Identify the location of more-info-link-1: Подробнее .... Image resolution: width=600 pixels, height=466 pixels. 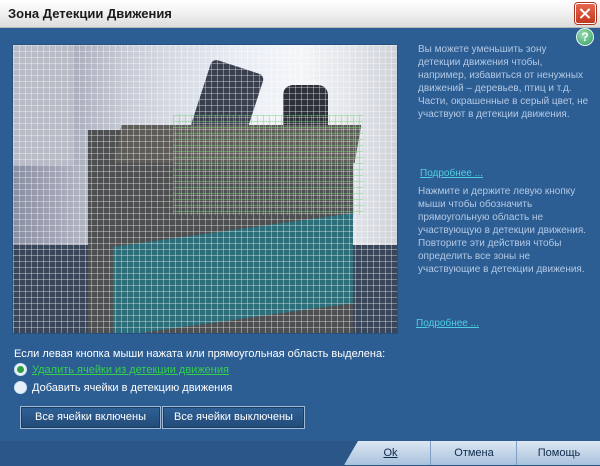
(451, 173).